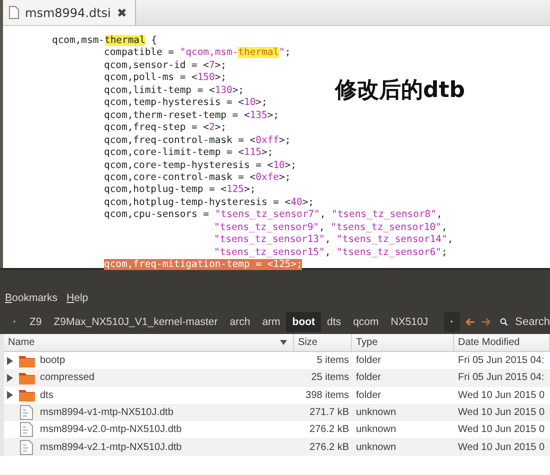 This screenshot has width=550, height=475. I want to click on file-name: bootp, so click(53, 360).